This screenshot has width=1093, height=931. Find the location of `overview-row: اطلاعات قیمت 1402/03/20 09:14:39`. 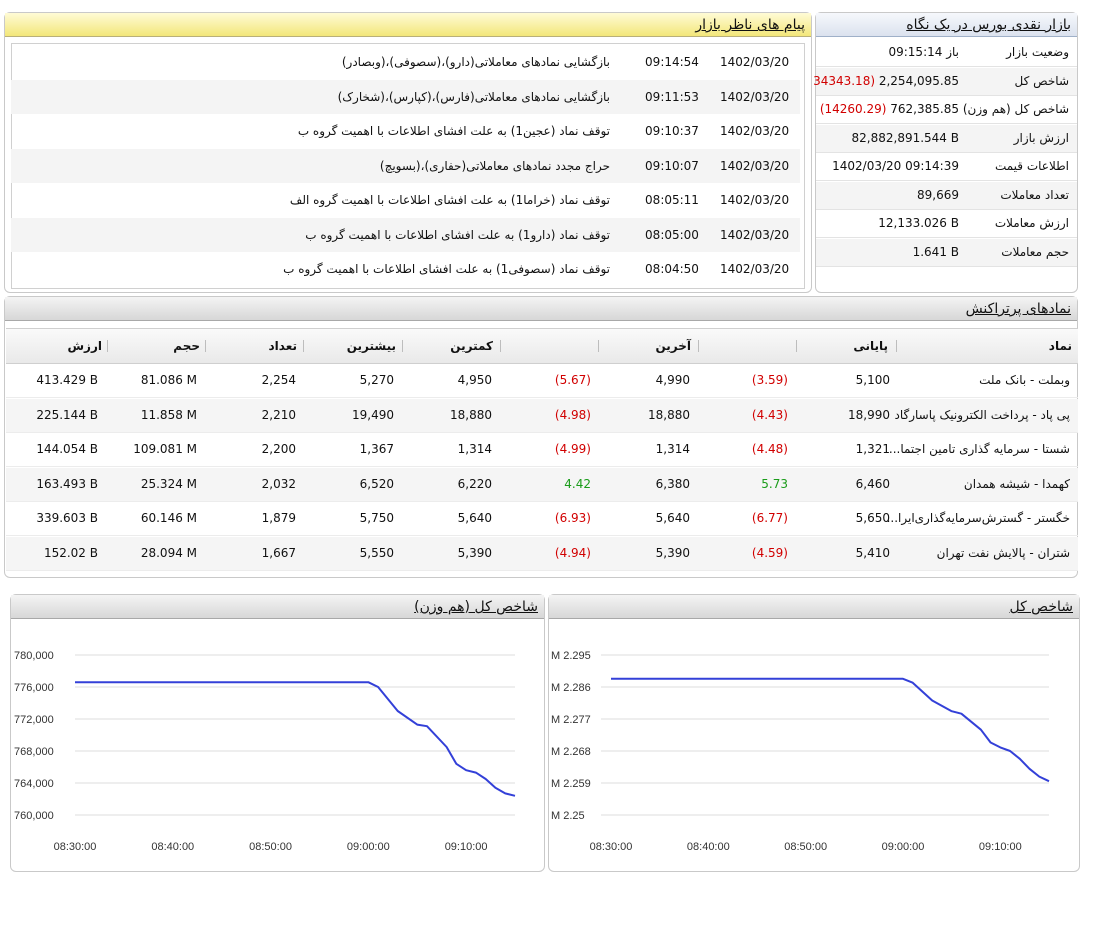

overview-row: اطلاعات قیمت 1402/03/20 09:14:39 is located at coordinates (946, 167).